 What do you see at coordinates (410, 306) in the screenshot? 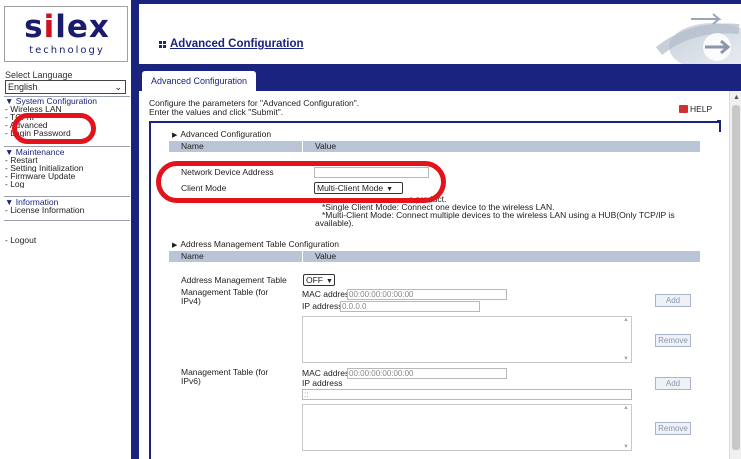
I see `ipv4-ip-input: 0.0.0.0` at bounding box center [410, 306].